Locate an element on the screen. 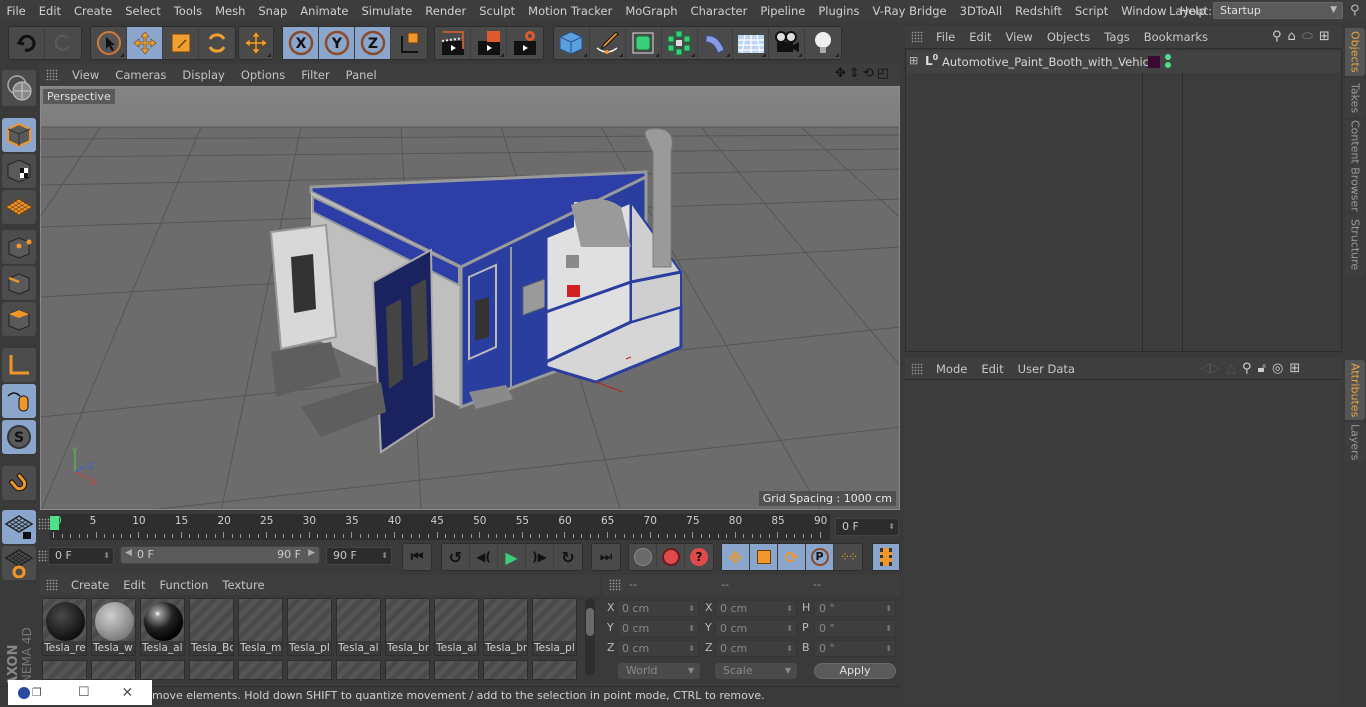 This screenshot has height=707, width=1366. max-frame-field: 90 F ⬍ is located at coordinates (359, 556).